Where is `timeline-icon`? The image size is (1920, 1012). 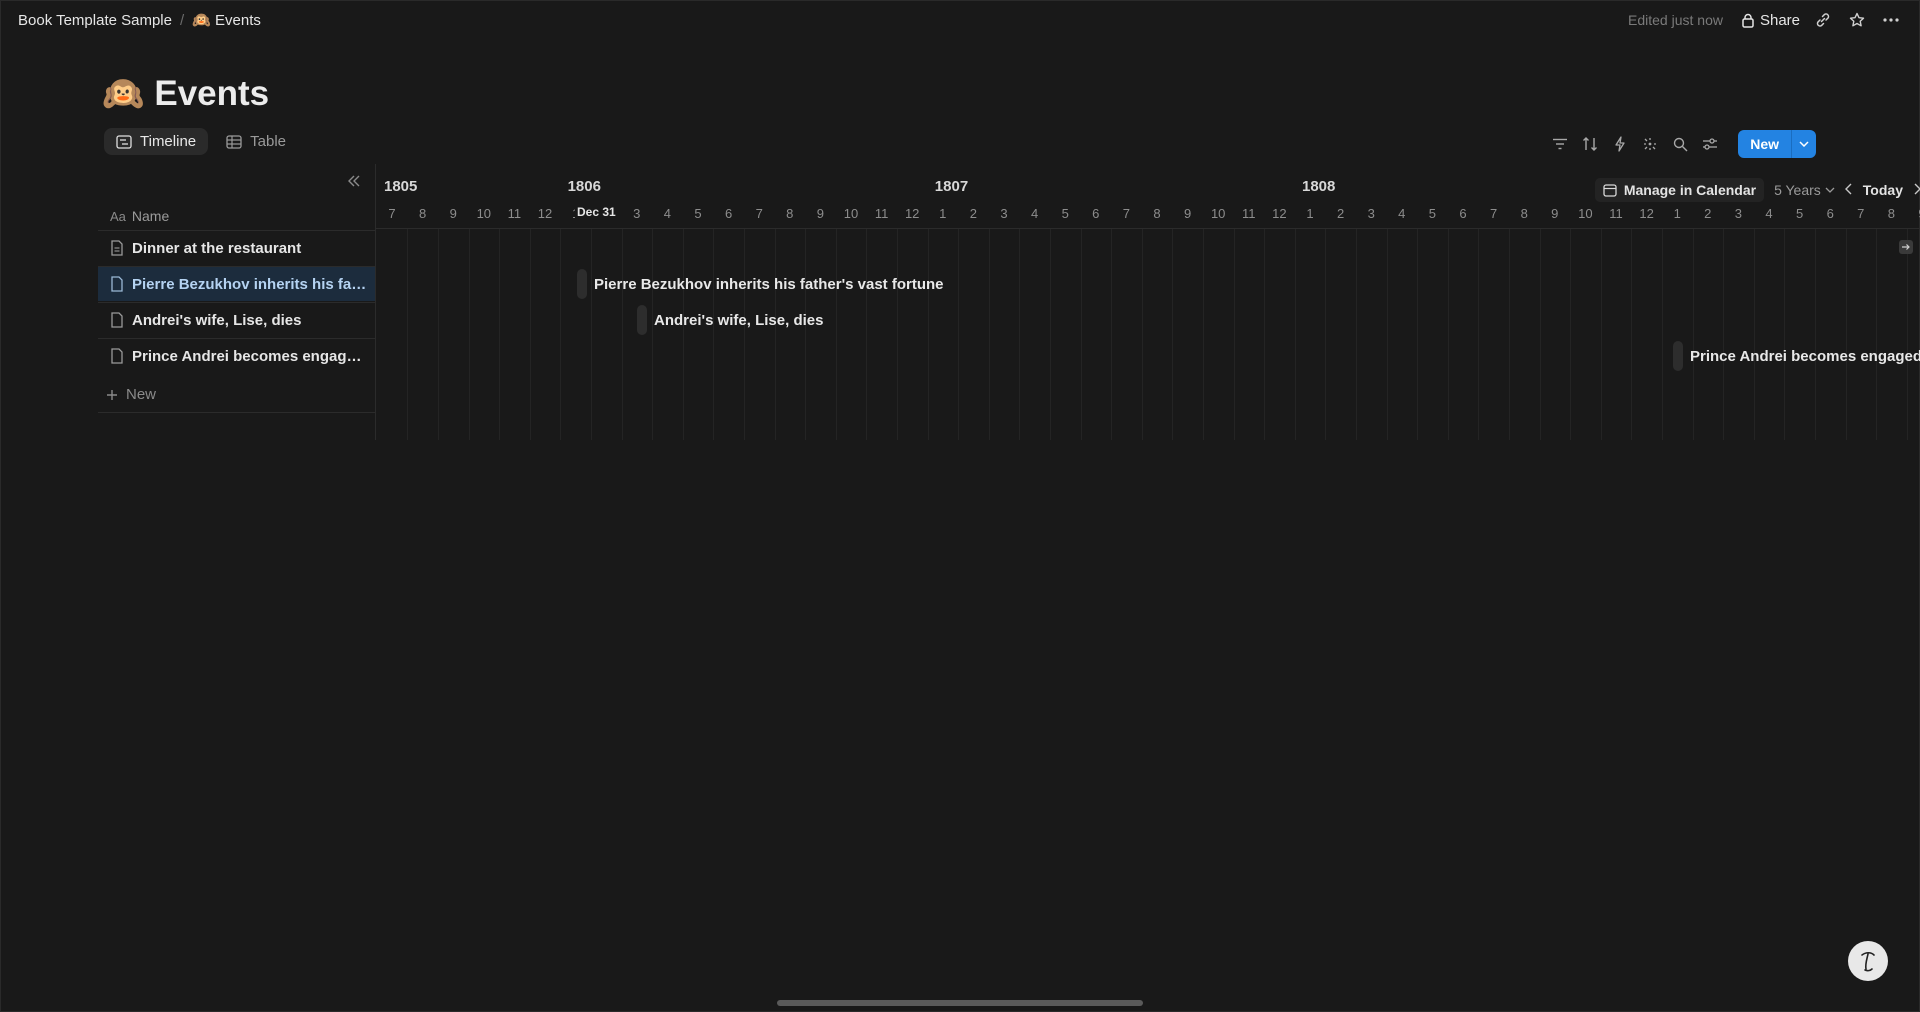 timeline-icon is located at coordinates (124, 141).